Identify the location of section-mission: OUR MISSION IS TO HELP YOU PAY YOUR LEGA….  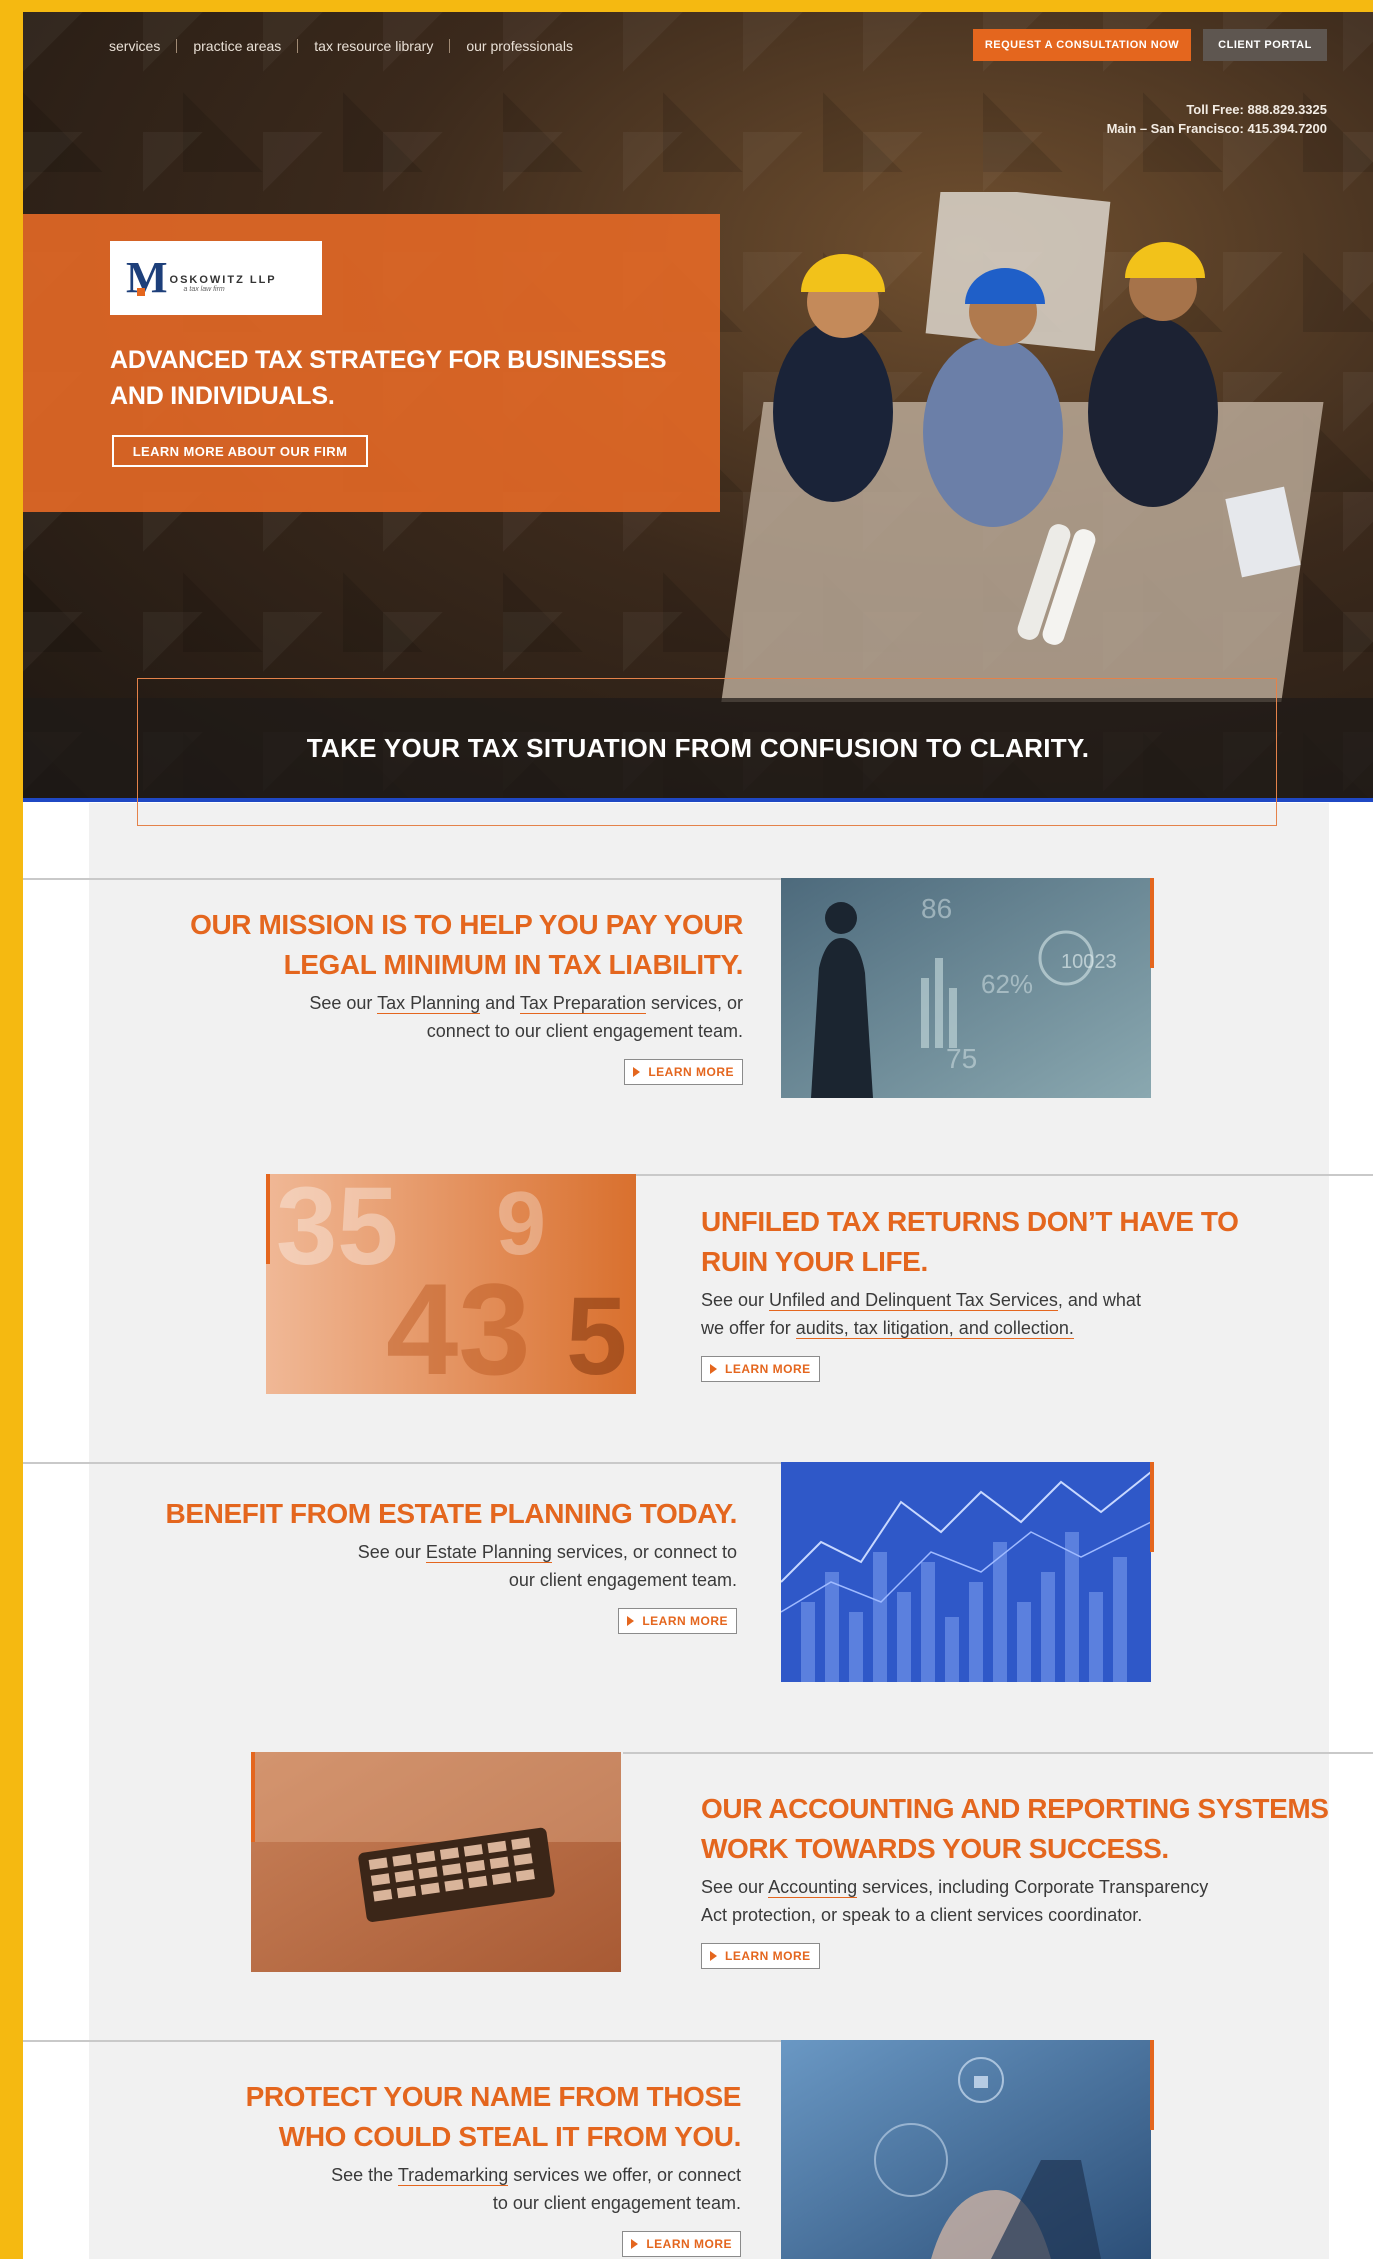
(443, 995).